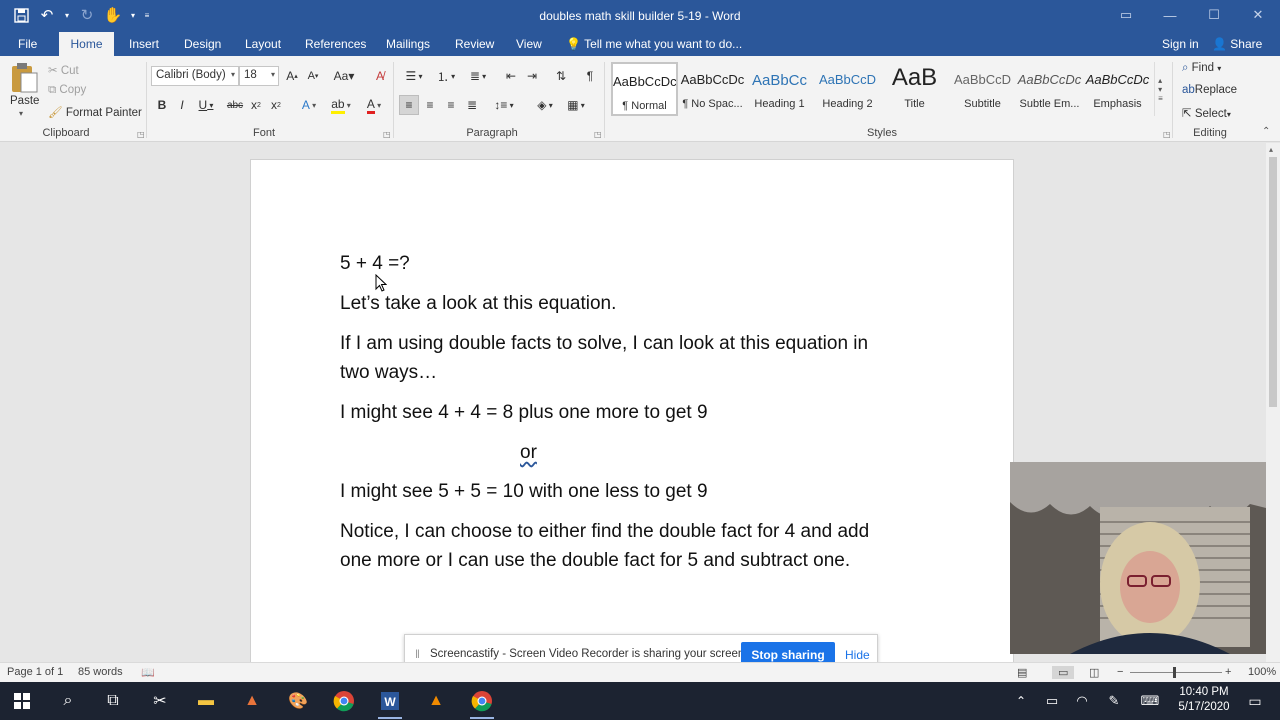 The height and width of the screenshot is (720, 1280). What do you see at coordinates (252, 701) in the screenshot?
I see `presentation-app-icon: ▲` at bounding box center [252, 701].